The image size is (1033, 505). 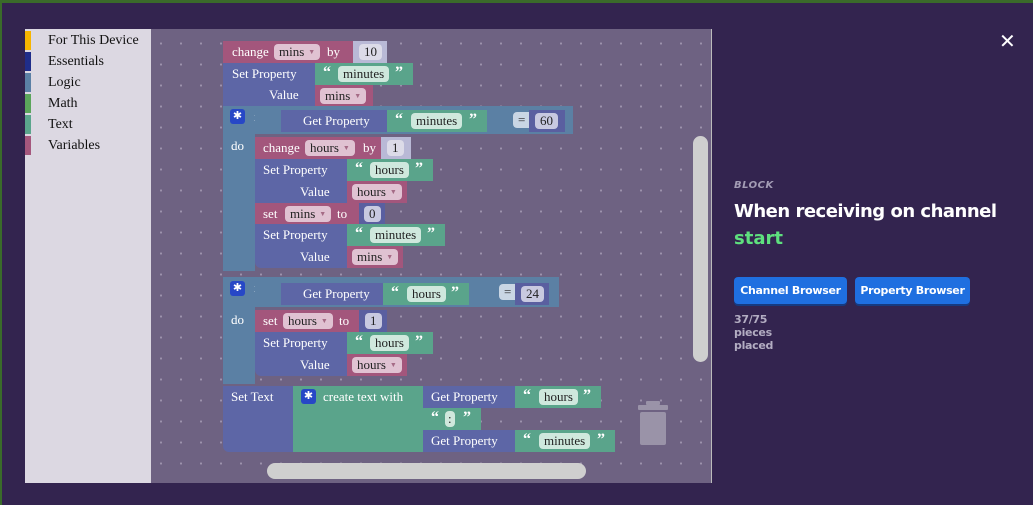 I want to click on category-label: Logic, so click(x=64, y=82).